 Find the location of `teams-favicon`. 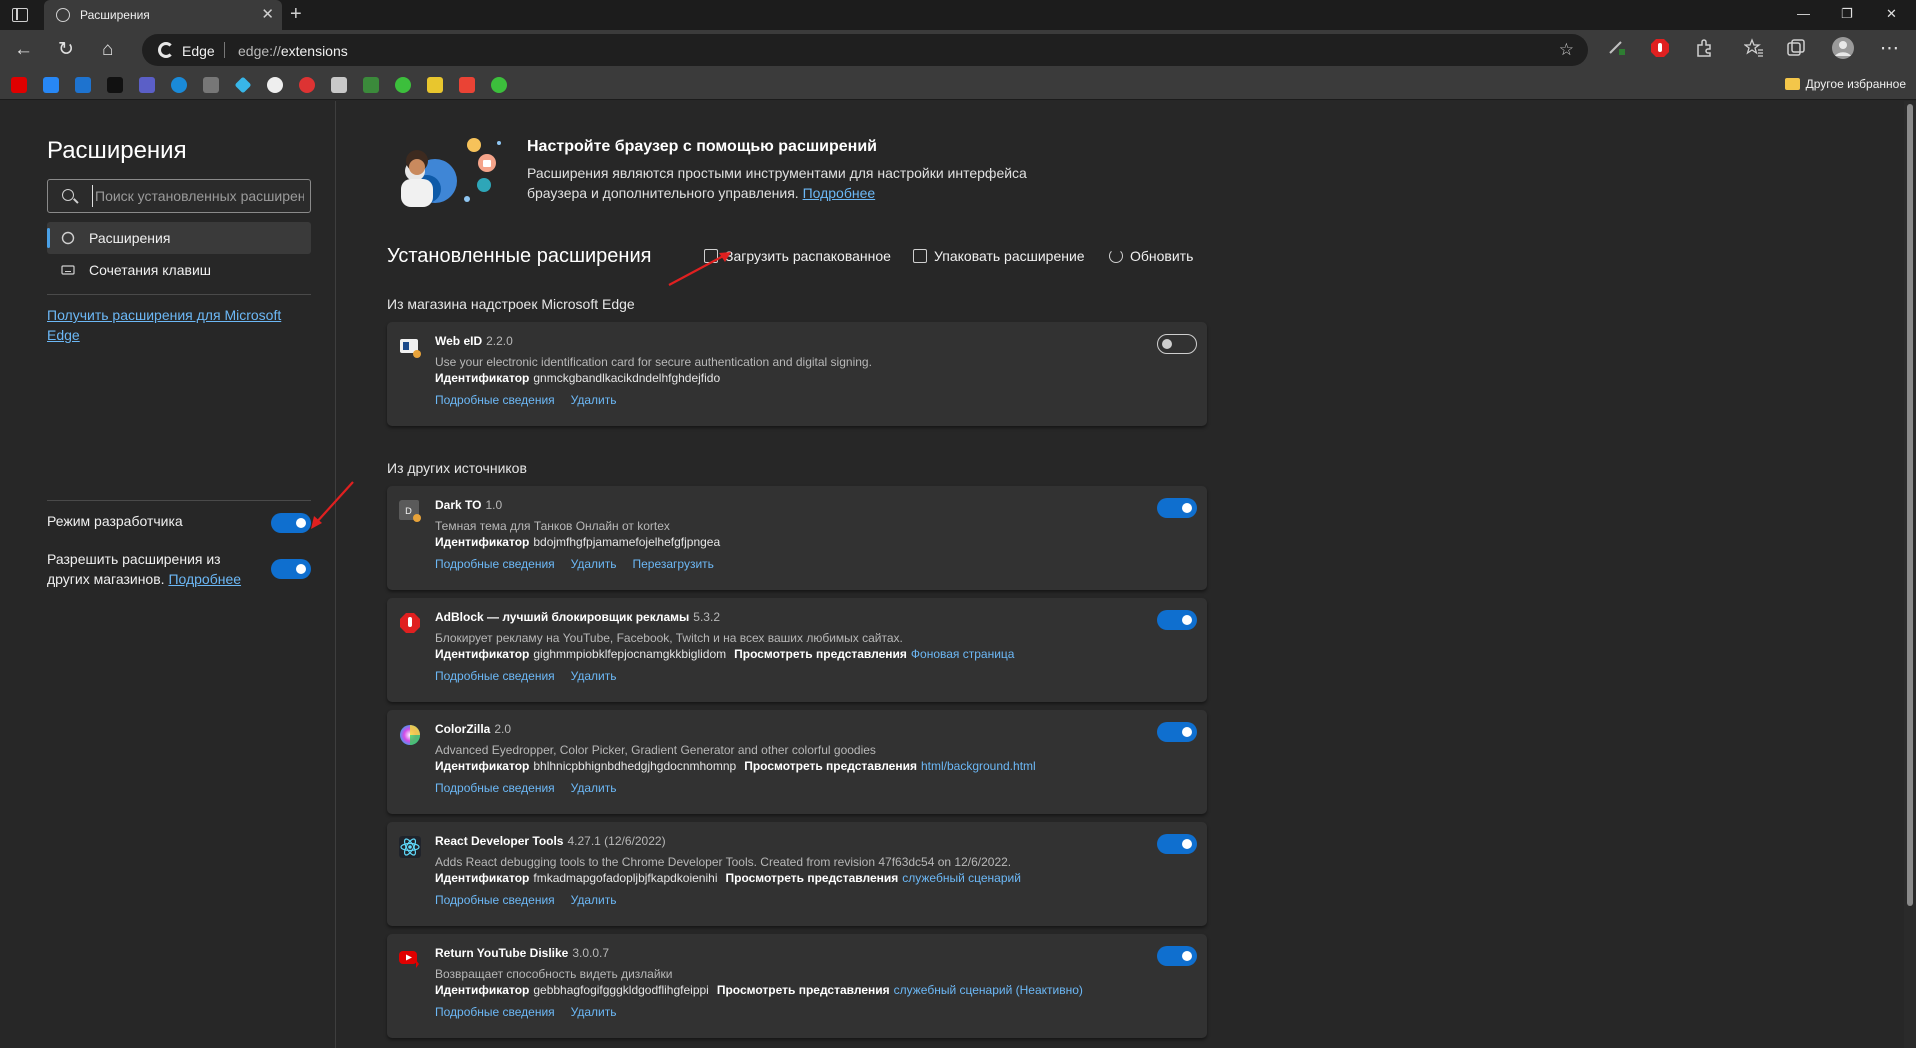

teams-favicon is located at coordinates (147, 85).